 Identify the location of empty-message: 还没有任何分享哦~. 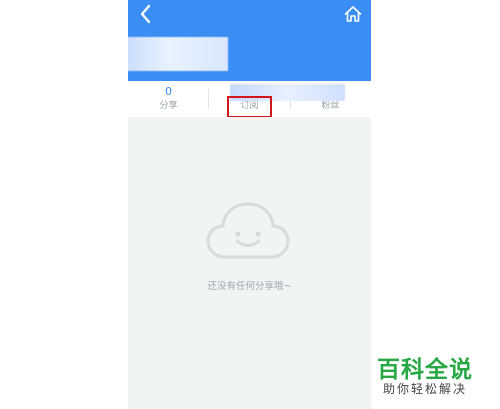
(249, 286).